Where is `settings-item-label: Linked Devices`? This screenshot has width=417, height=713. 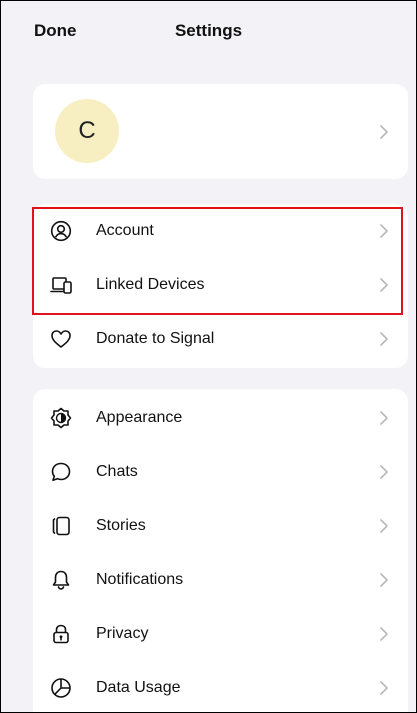
settings-item-label: Linked Devices is located at coordinates (150, 284).